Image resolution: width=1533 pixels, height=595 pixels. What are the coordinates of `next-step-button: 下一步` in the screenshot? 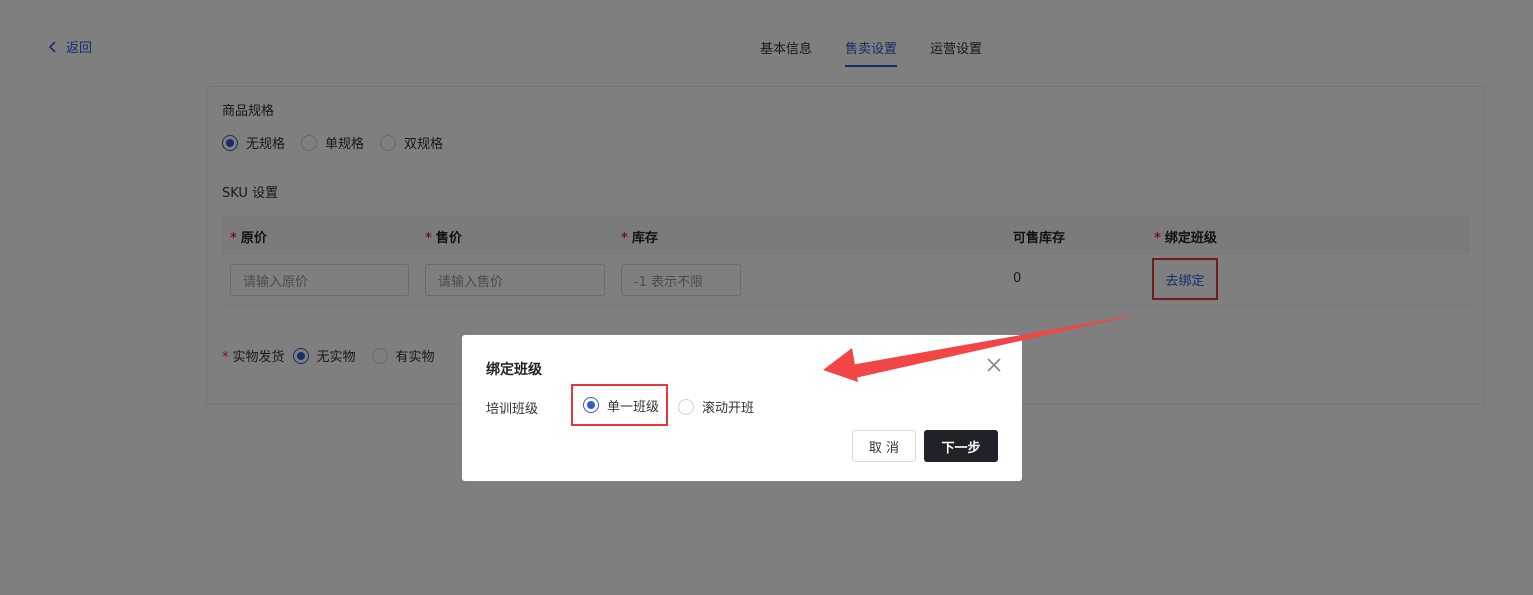 It's located at (961, 446).